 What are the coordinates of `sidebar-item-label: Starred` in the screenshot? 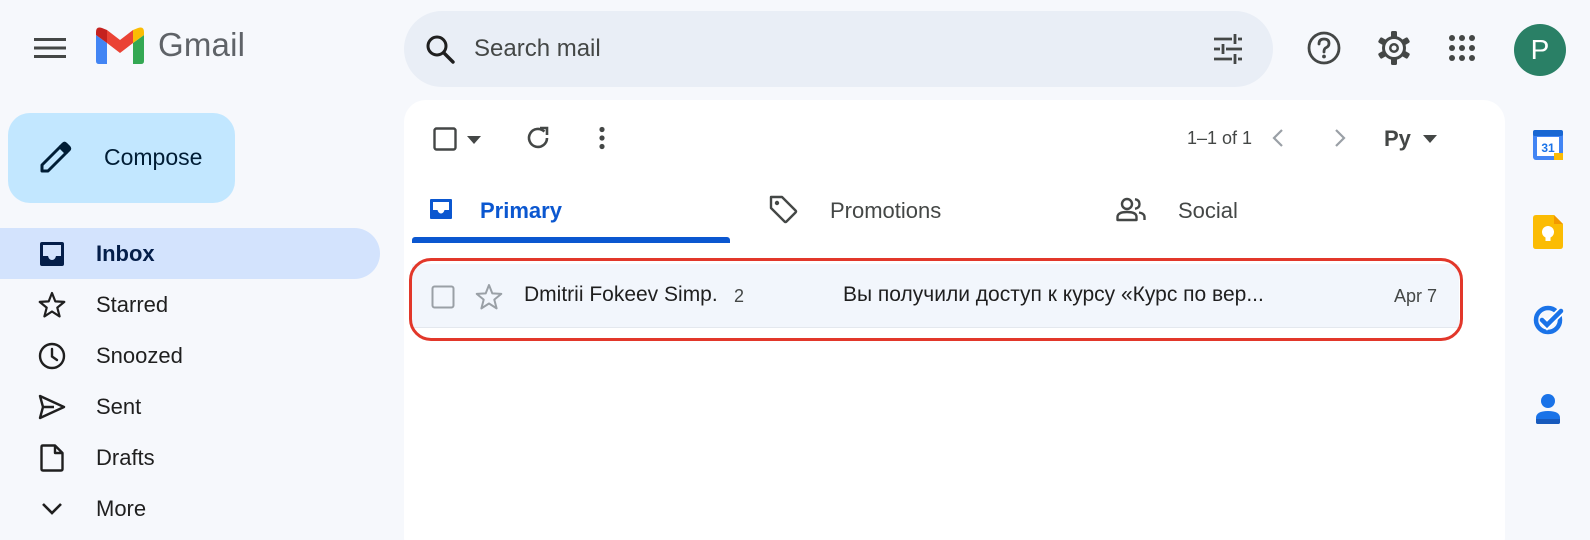 It's located at (132, 304).